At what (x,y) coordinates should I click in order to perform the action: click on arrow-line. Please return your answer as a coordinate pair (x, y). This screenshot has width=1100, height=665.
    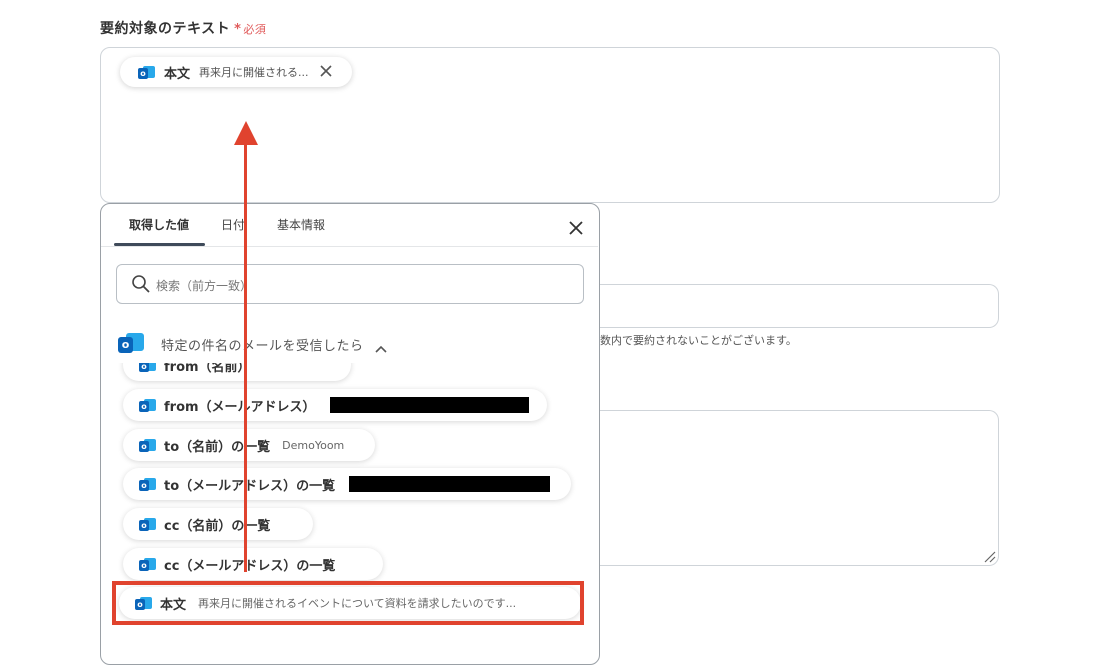
    Looking at the image, I should click on (245, 356).